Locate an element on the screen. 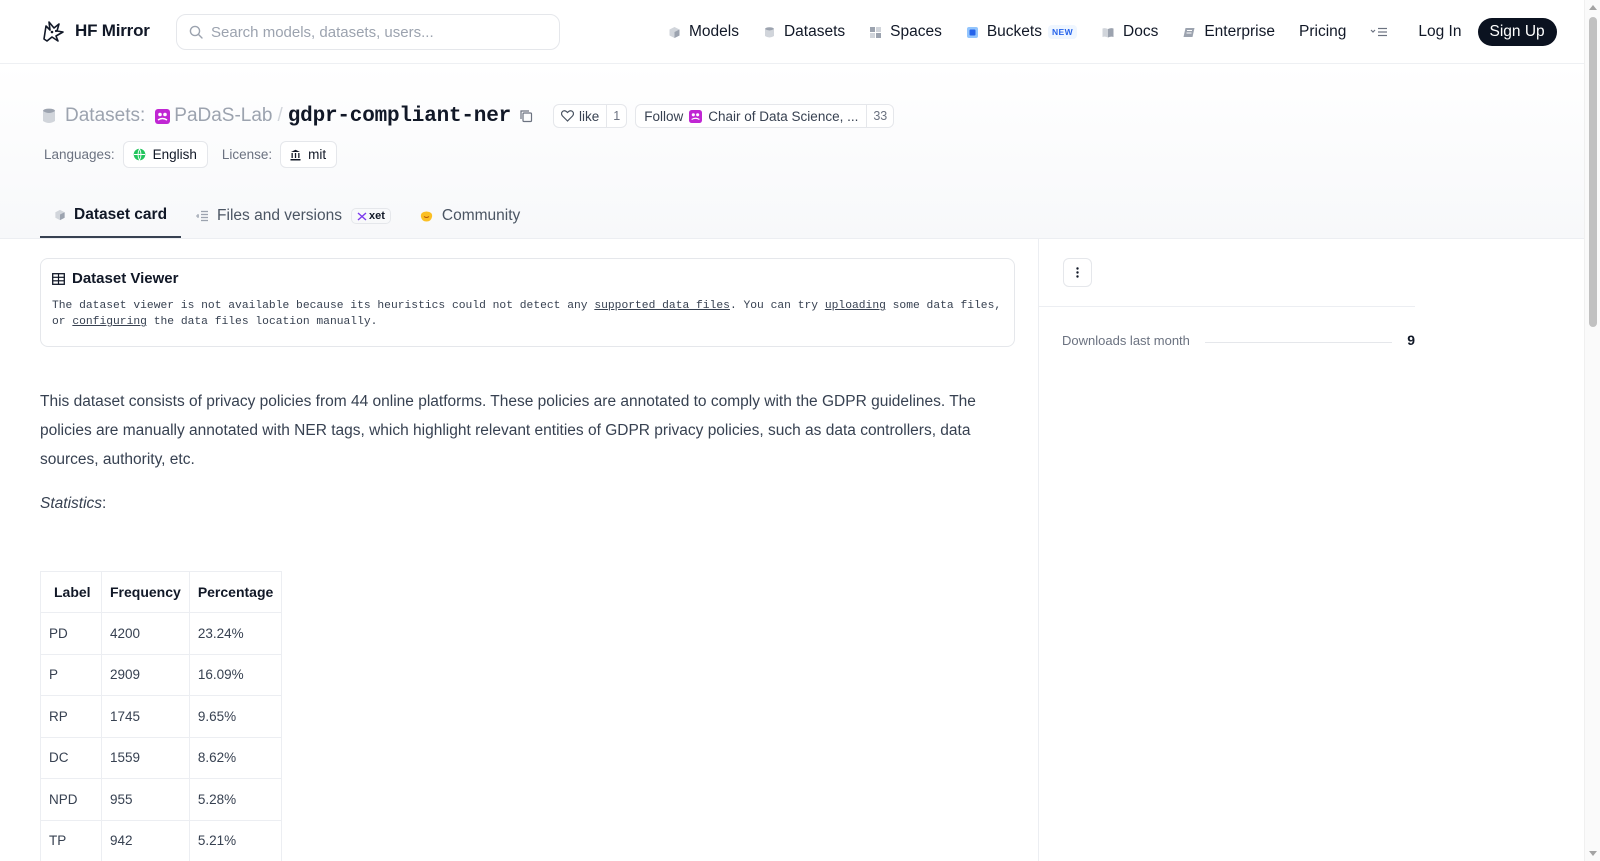 This screenshot has height=861, width=1600. downloads-label: Downloads last month is located at coordinates (1126, 340).